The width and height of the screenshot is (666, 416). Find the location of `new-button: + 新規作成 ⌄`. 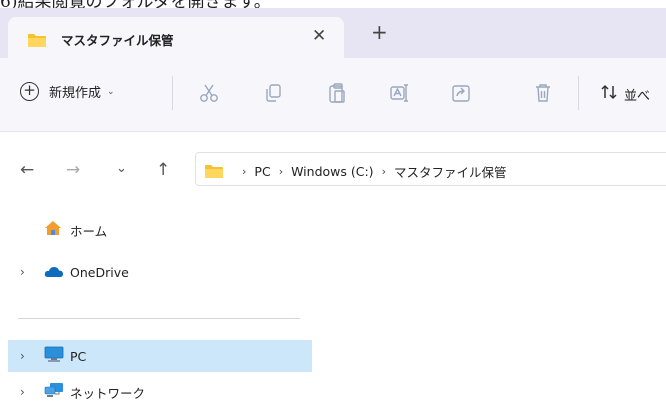

new-button: + 新規作成 ⌄ is located at coordinates (67, 91).